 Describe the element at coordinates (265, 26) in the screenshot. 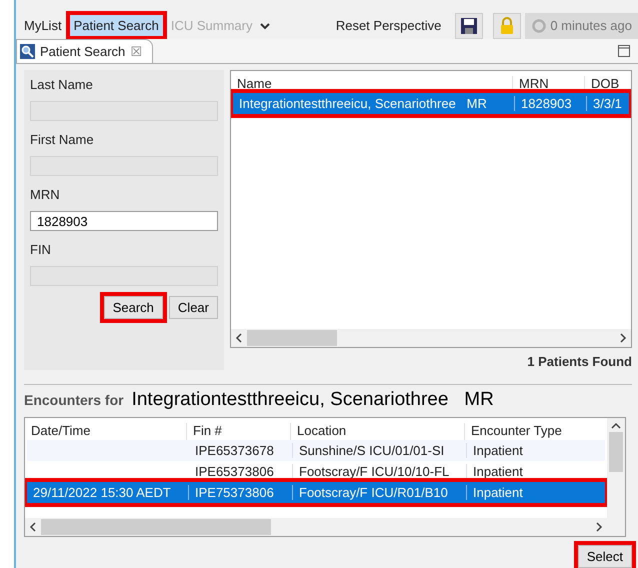

I see `chevron-icon` at that location.